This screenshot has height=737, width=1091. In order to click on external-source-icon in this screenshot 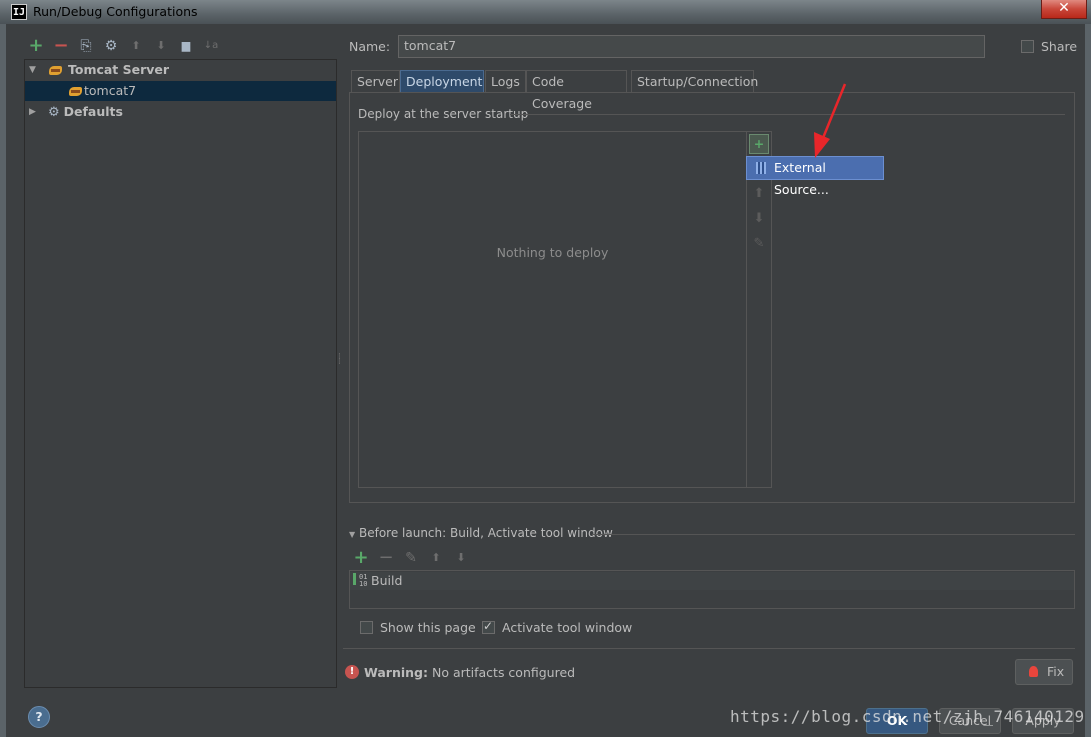, I will do `click(761, 168)`.